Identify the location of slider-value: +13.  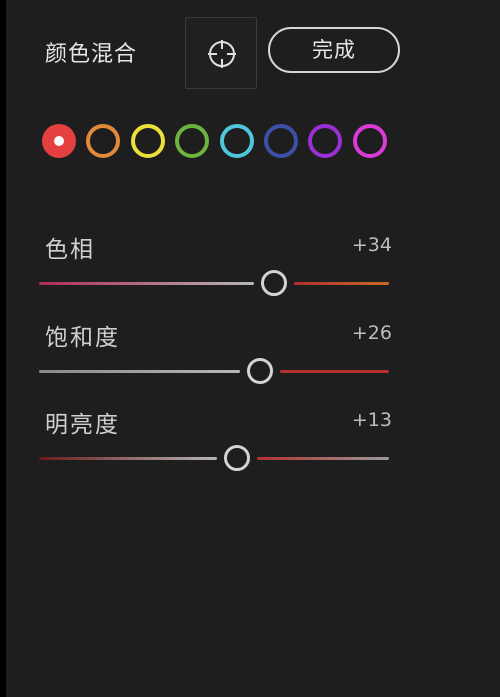
(371, 420).